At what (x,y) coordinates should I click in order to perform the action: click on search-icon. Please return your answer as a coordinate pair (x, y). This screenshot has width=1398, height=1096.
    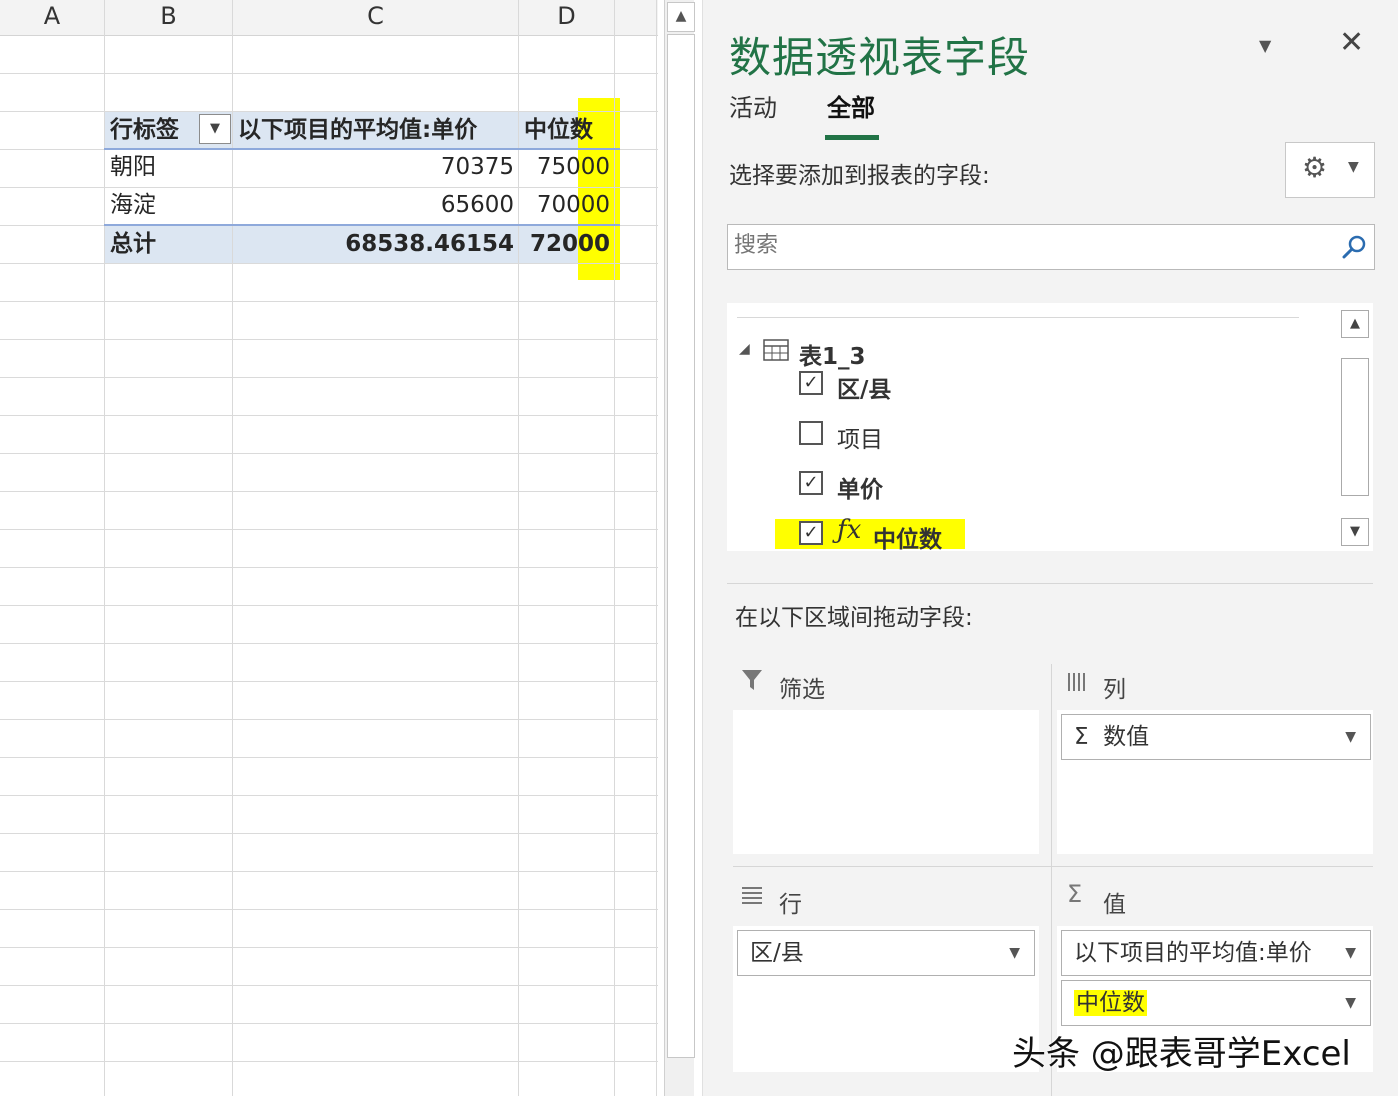
    Looking at the image, I should click on (1354, 247).